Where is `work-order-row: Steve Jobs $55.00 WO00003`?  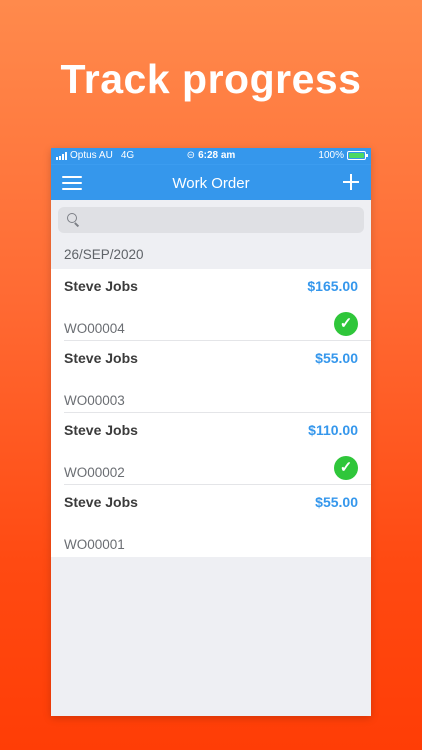
work-order-row: Steve Jobs $55.00 WO00003 is located at coordinates (211, 377).